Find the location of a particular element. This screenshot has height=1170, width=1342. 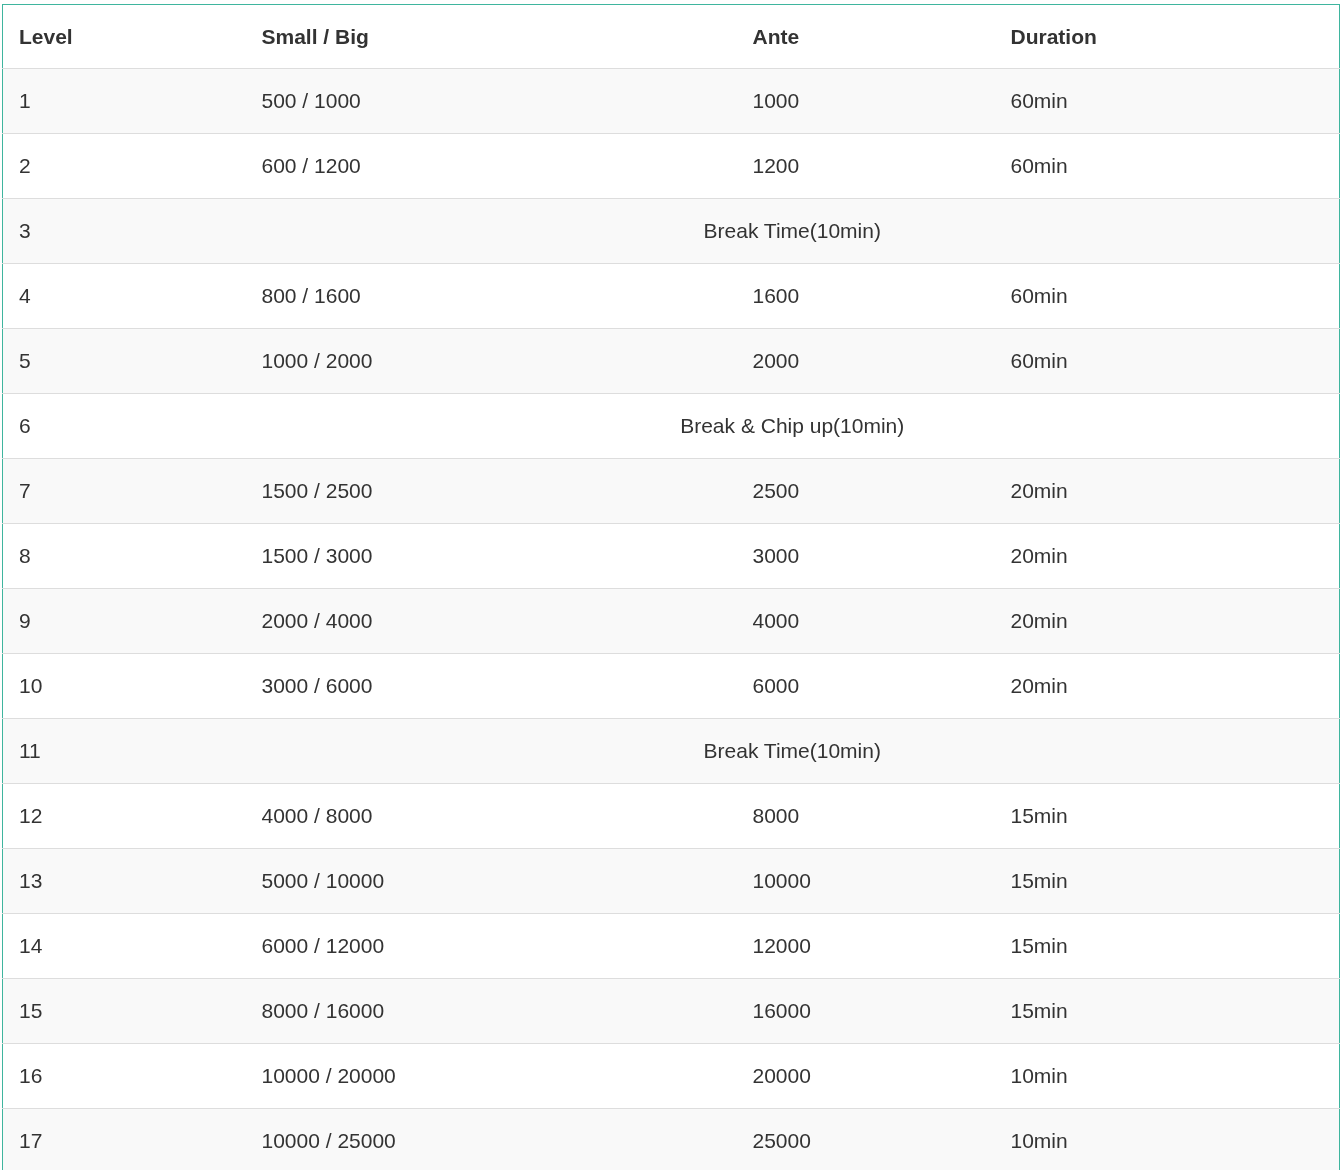

table-cell: 5 is located at coordinates (124, 361).